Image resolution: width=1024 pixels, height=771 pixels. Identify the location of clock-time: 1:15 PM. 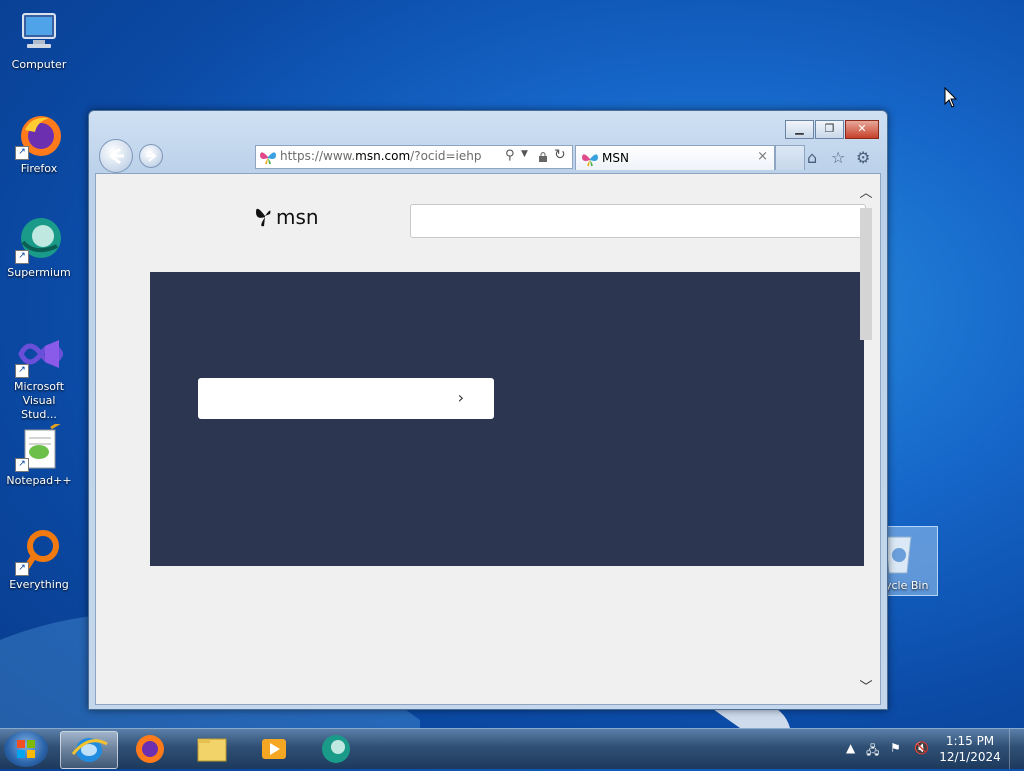
(970, 741).